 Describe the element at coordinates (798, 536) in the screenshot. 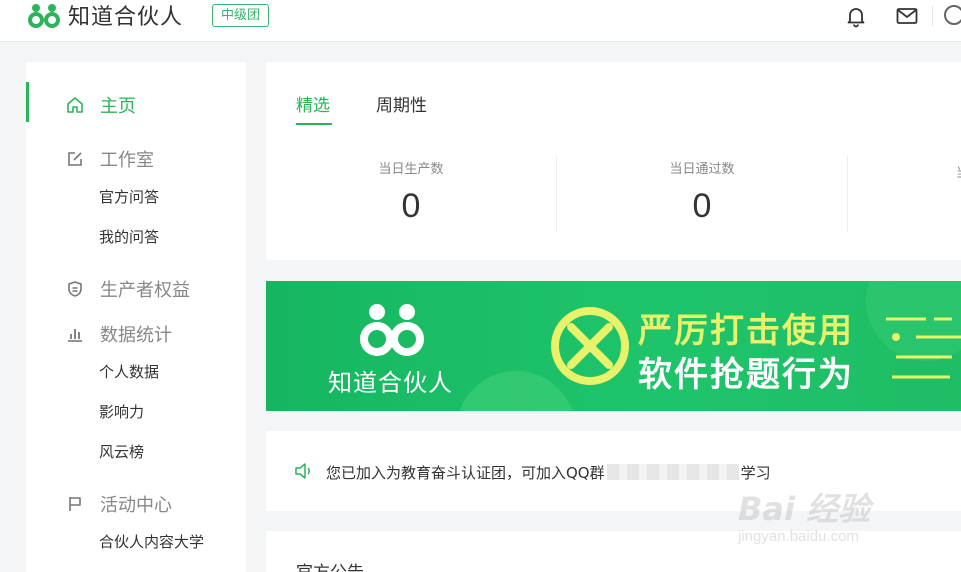

I see `watermark-sub: jingyan.baidu.com` at that location.